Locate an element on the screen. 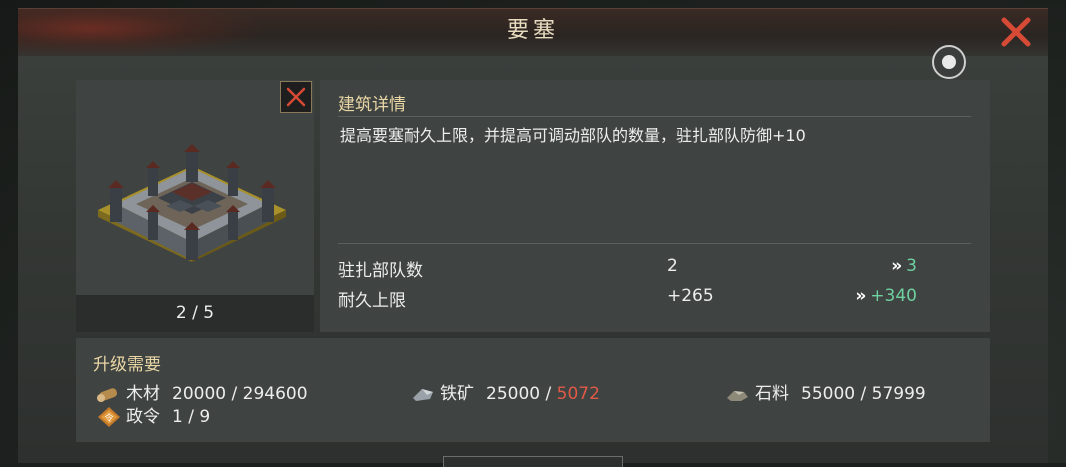  stone-icon is located at coordinates (737, 396).